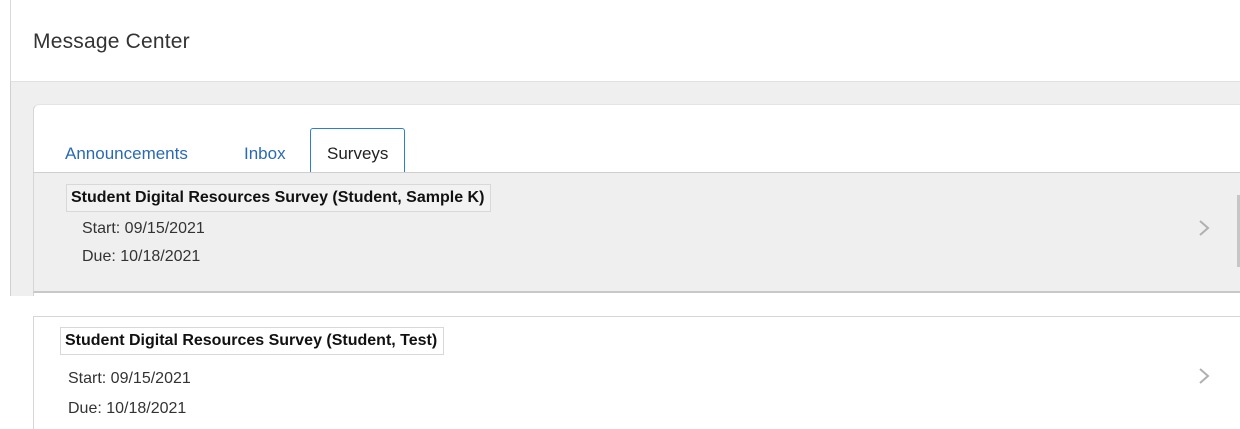 Image resolution: width=1240 pixels, height=429 pixels. I want to click on list-gap, so click(620, 306).